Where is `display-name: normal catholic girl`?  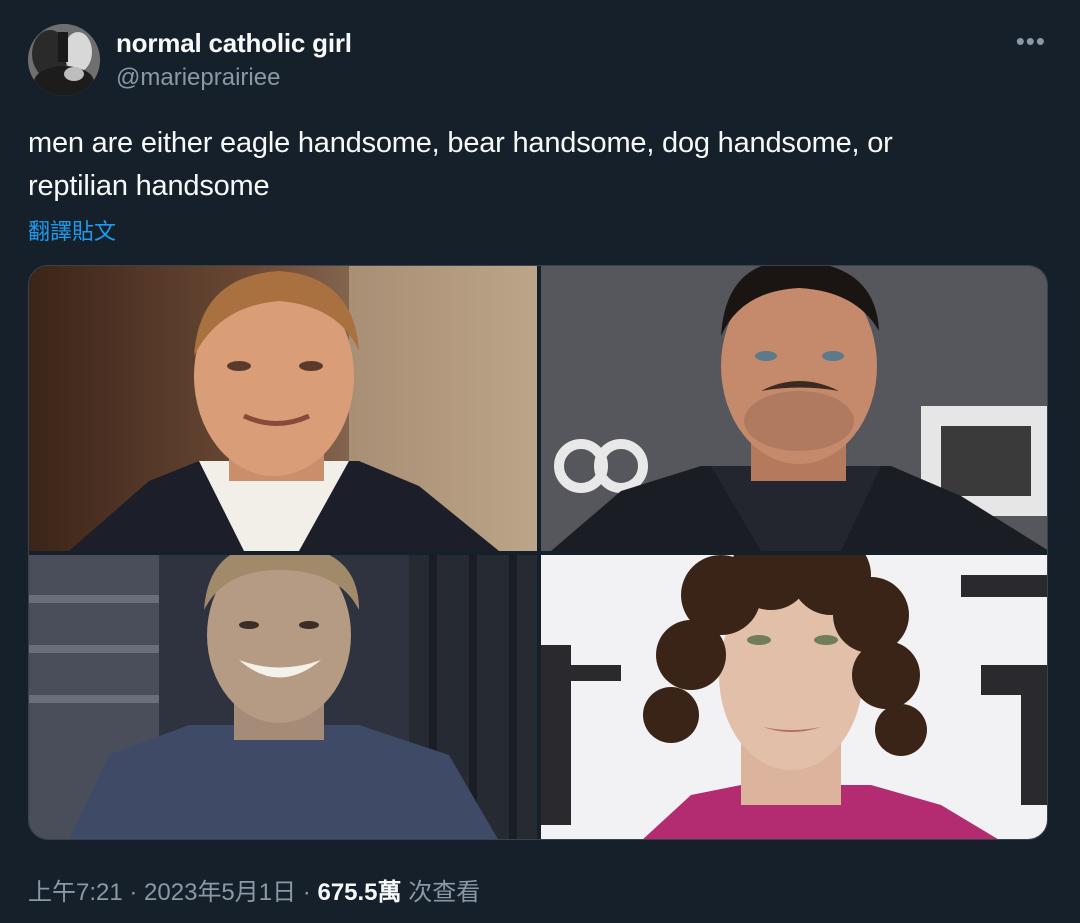
display-name: normal catholic girl is located at coordinates (234, 43).